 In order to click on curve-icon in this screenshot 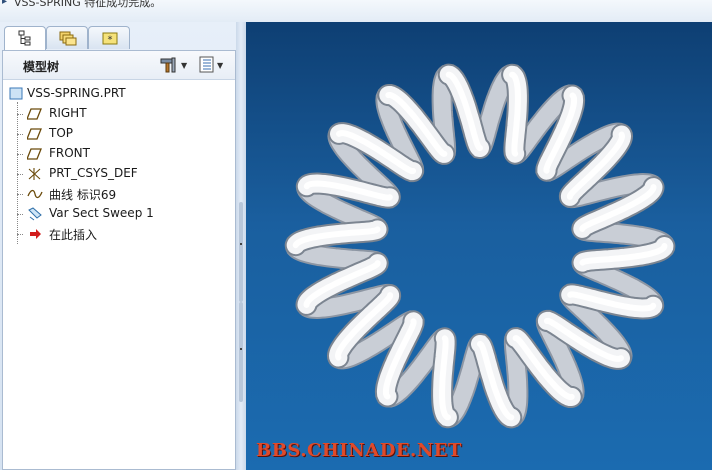, I will do `click(35, 194)`.